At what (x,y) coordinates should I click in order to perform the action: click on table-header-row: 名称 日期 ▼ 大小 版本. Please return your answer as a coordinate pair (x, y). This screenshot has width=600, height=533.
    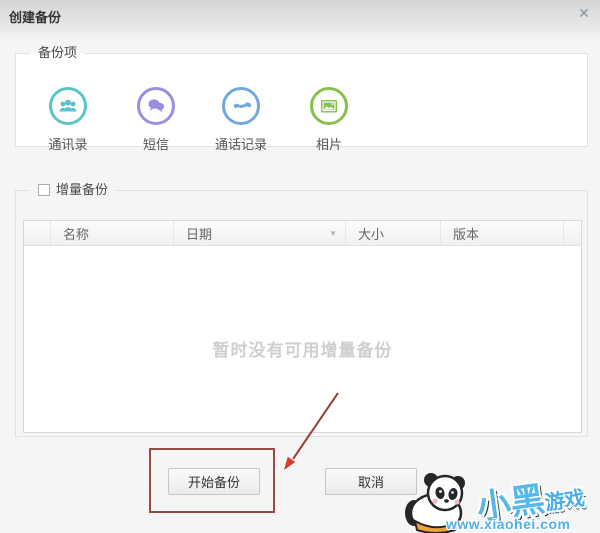
    Looking at the image, I should click on (302, 233).